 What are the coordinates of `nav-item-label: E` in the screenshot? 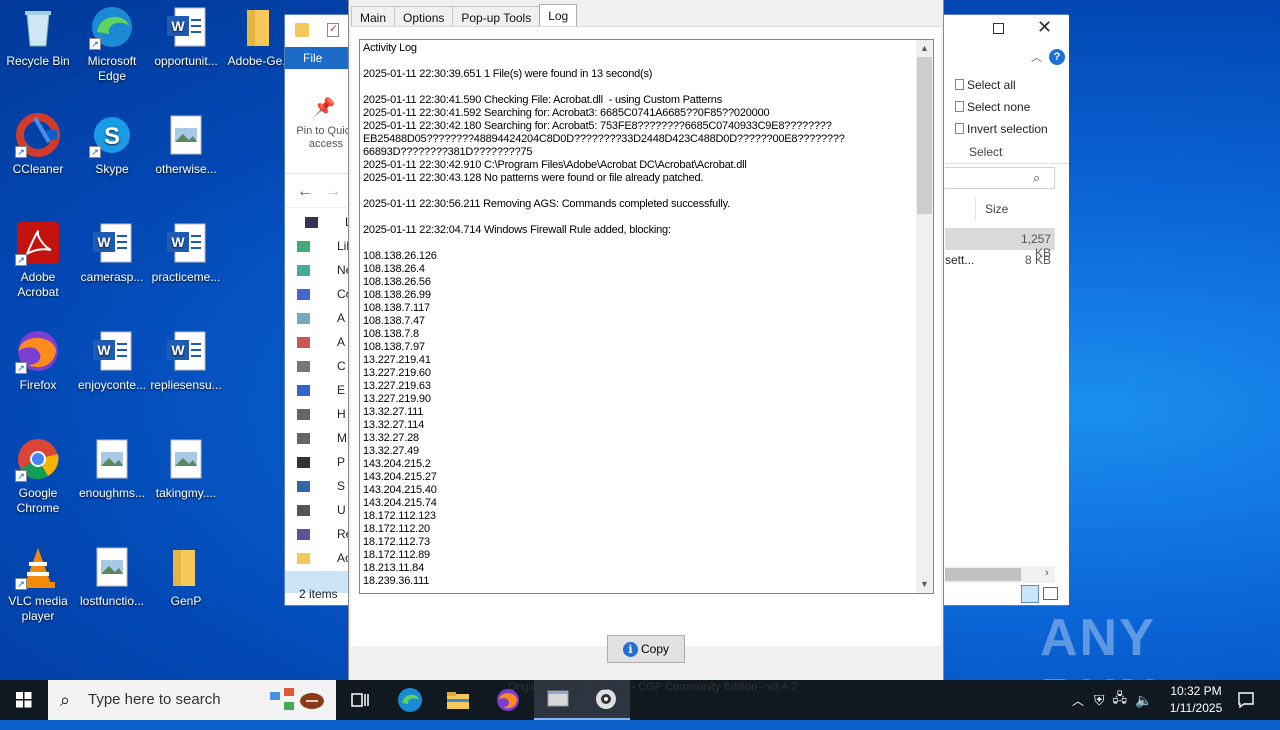 It's located at (341, 390).